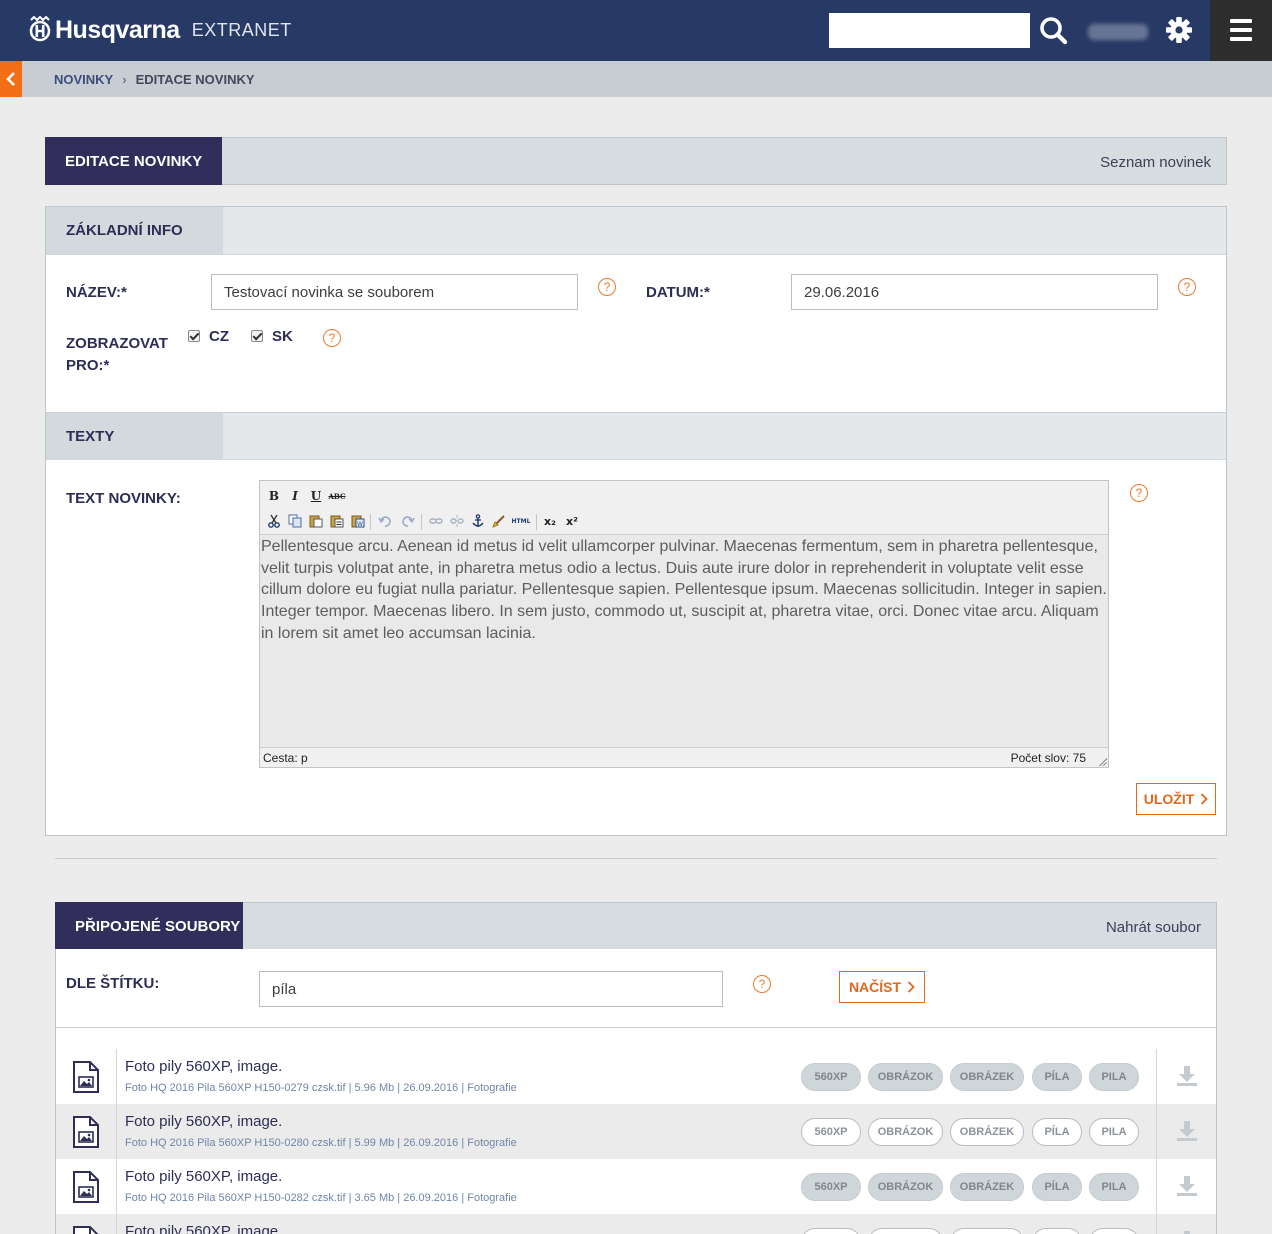 The width and height of the screenshot is (1272, 1234). What do you see at coordinates (408, 521) in the screenshot?
I see `redo-button` at bounding box center [408, 521].